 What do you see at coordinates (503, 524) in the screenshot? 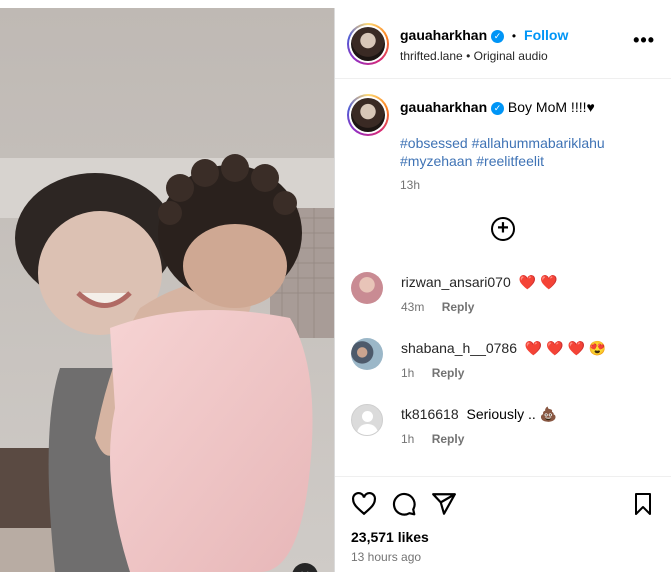
I see `post-actions: 23,571 likes 13 hours ago` at bounding box center [503, 524].